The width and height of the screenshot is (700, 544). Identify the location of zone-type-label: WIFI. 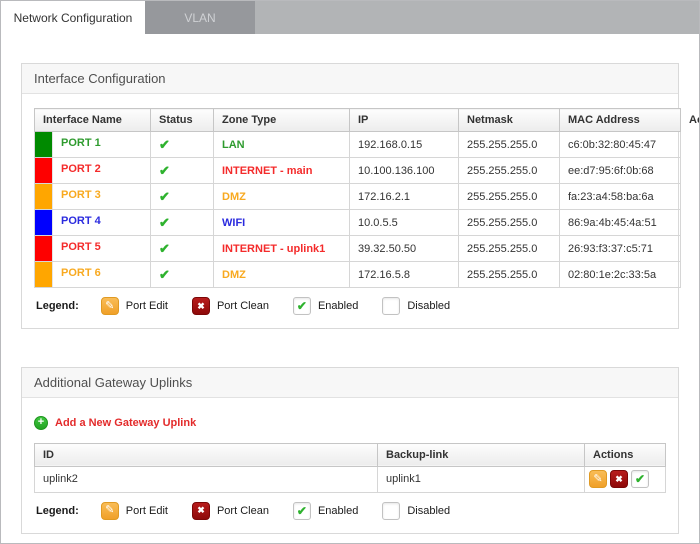
(234, 222).